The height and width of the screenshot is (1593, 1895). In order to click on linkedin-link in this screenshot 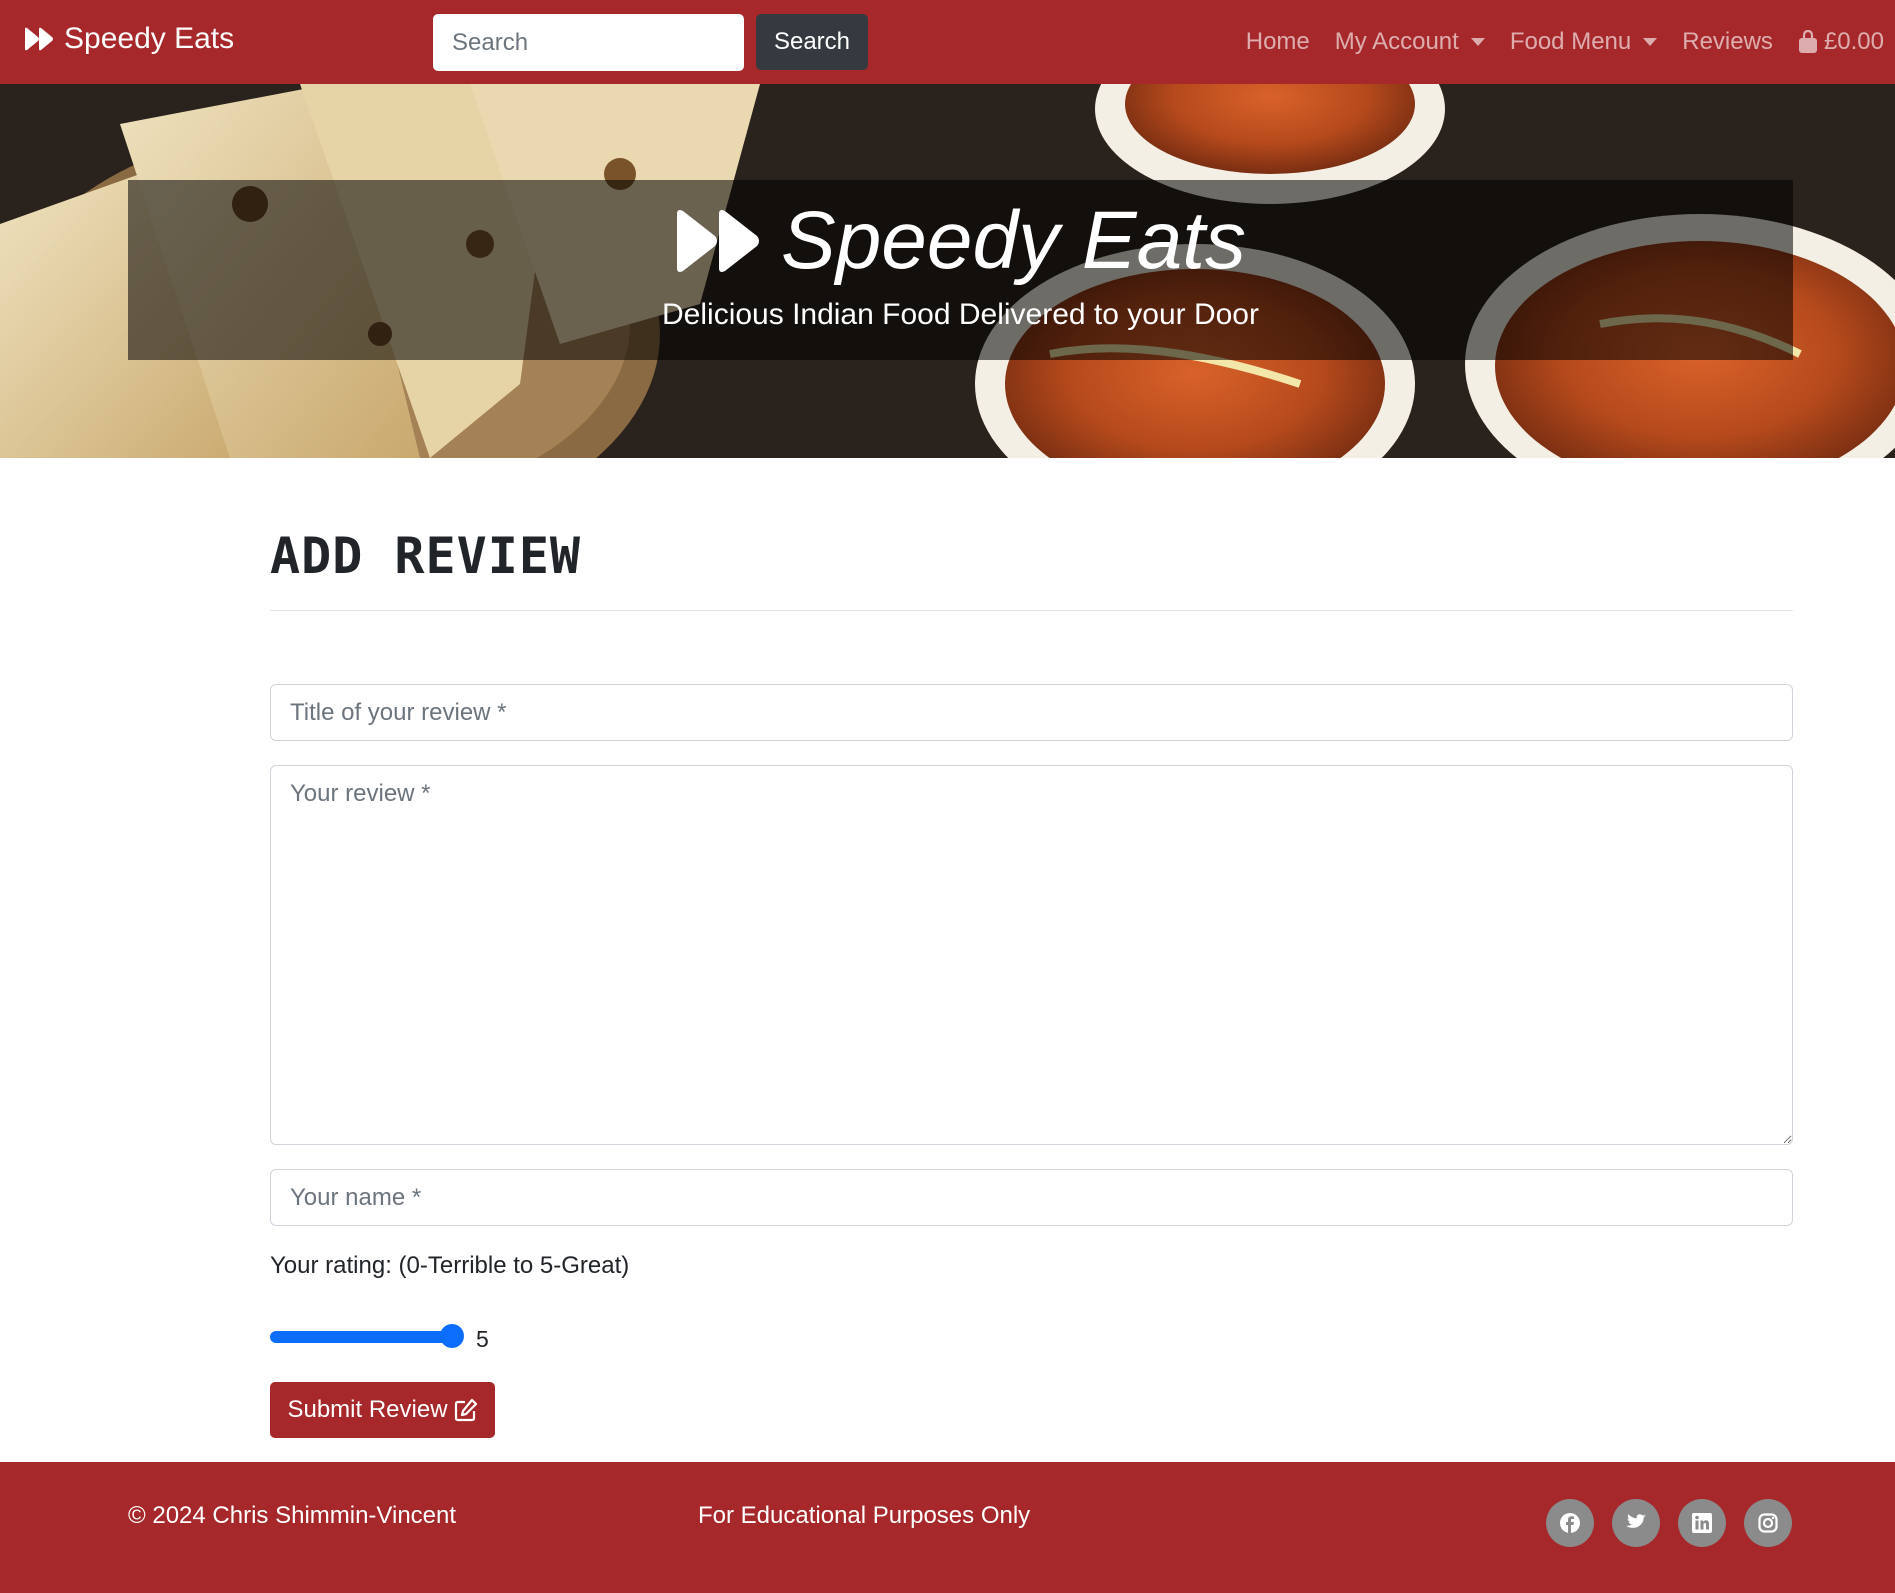, I will do `click(1702, 1523)`.